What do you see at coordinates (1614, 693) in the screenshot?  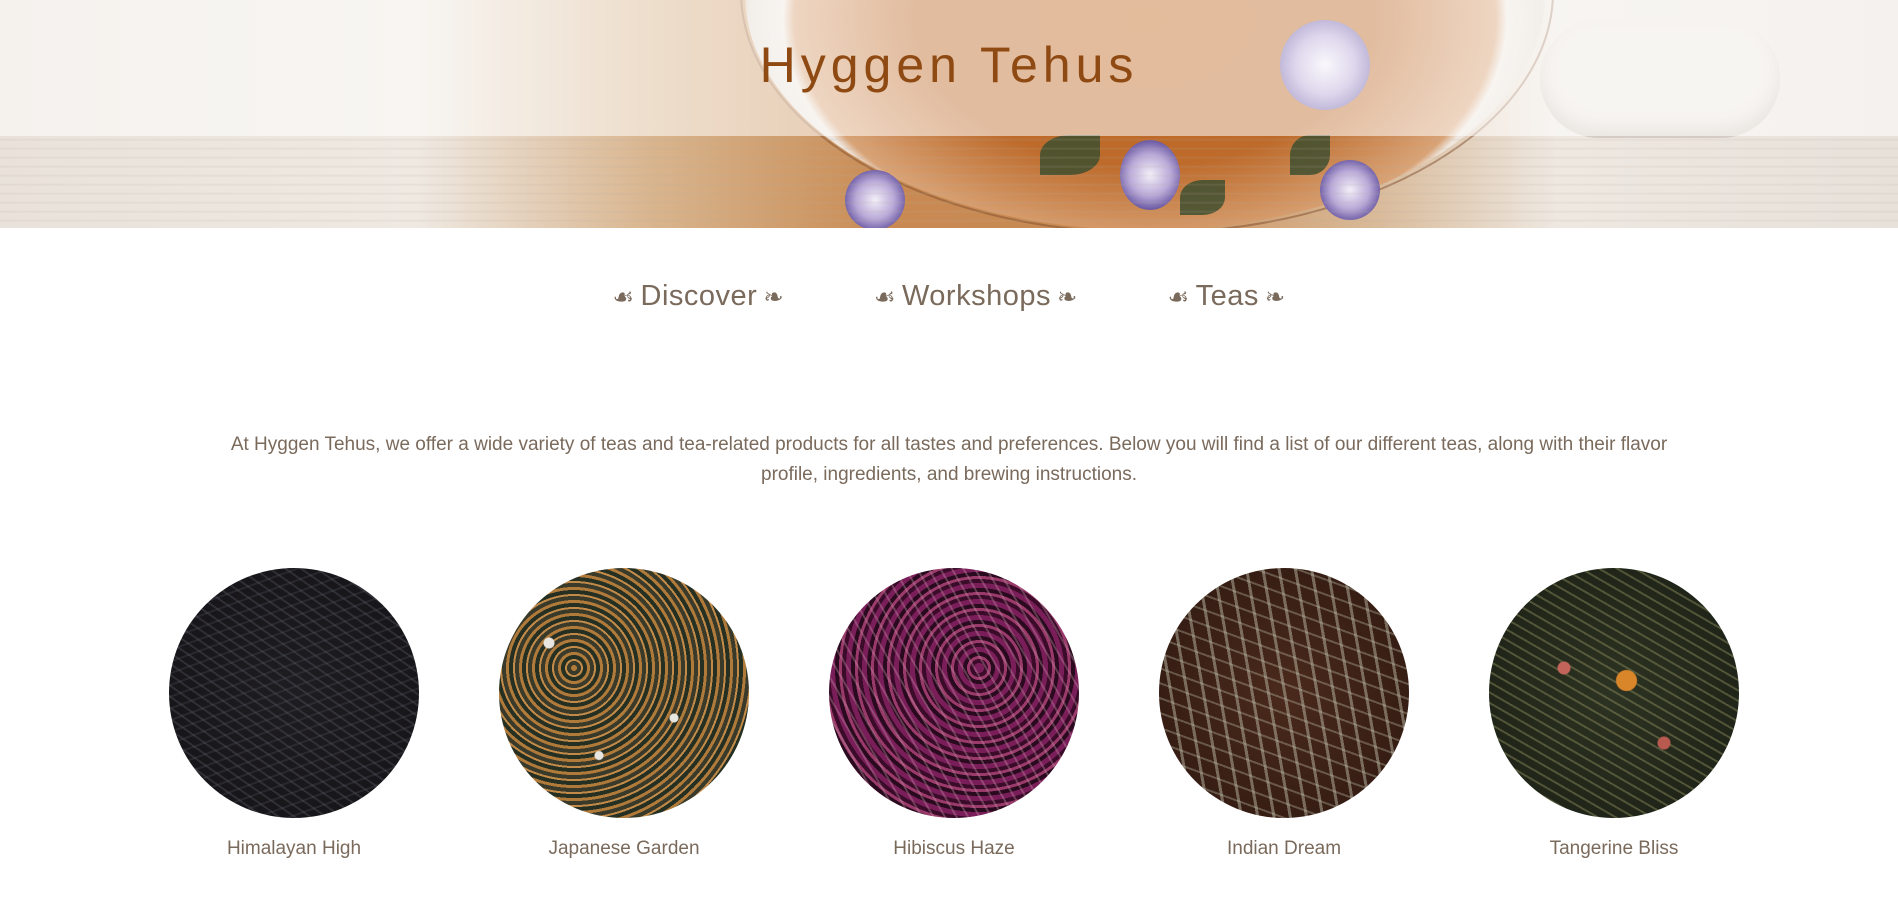 I see `tea-image-green-citrus` at bounding box center [1614, 693].